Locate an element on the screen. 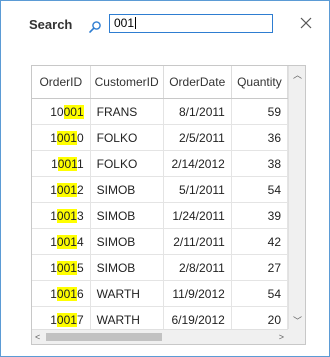  column-header-quantity: Quantity is located at coordinates (259, 82).